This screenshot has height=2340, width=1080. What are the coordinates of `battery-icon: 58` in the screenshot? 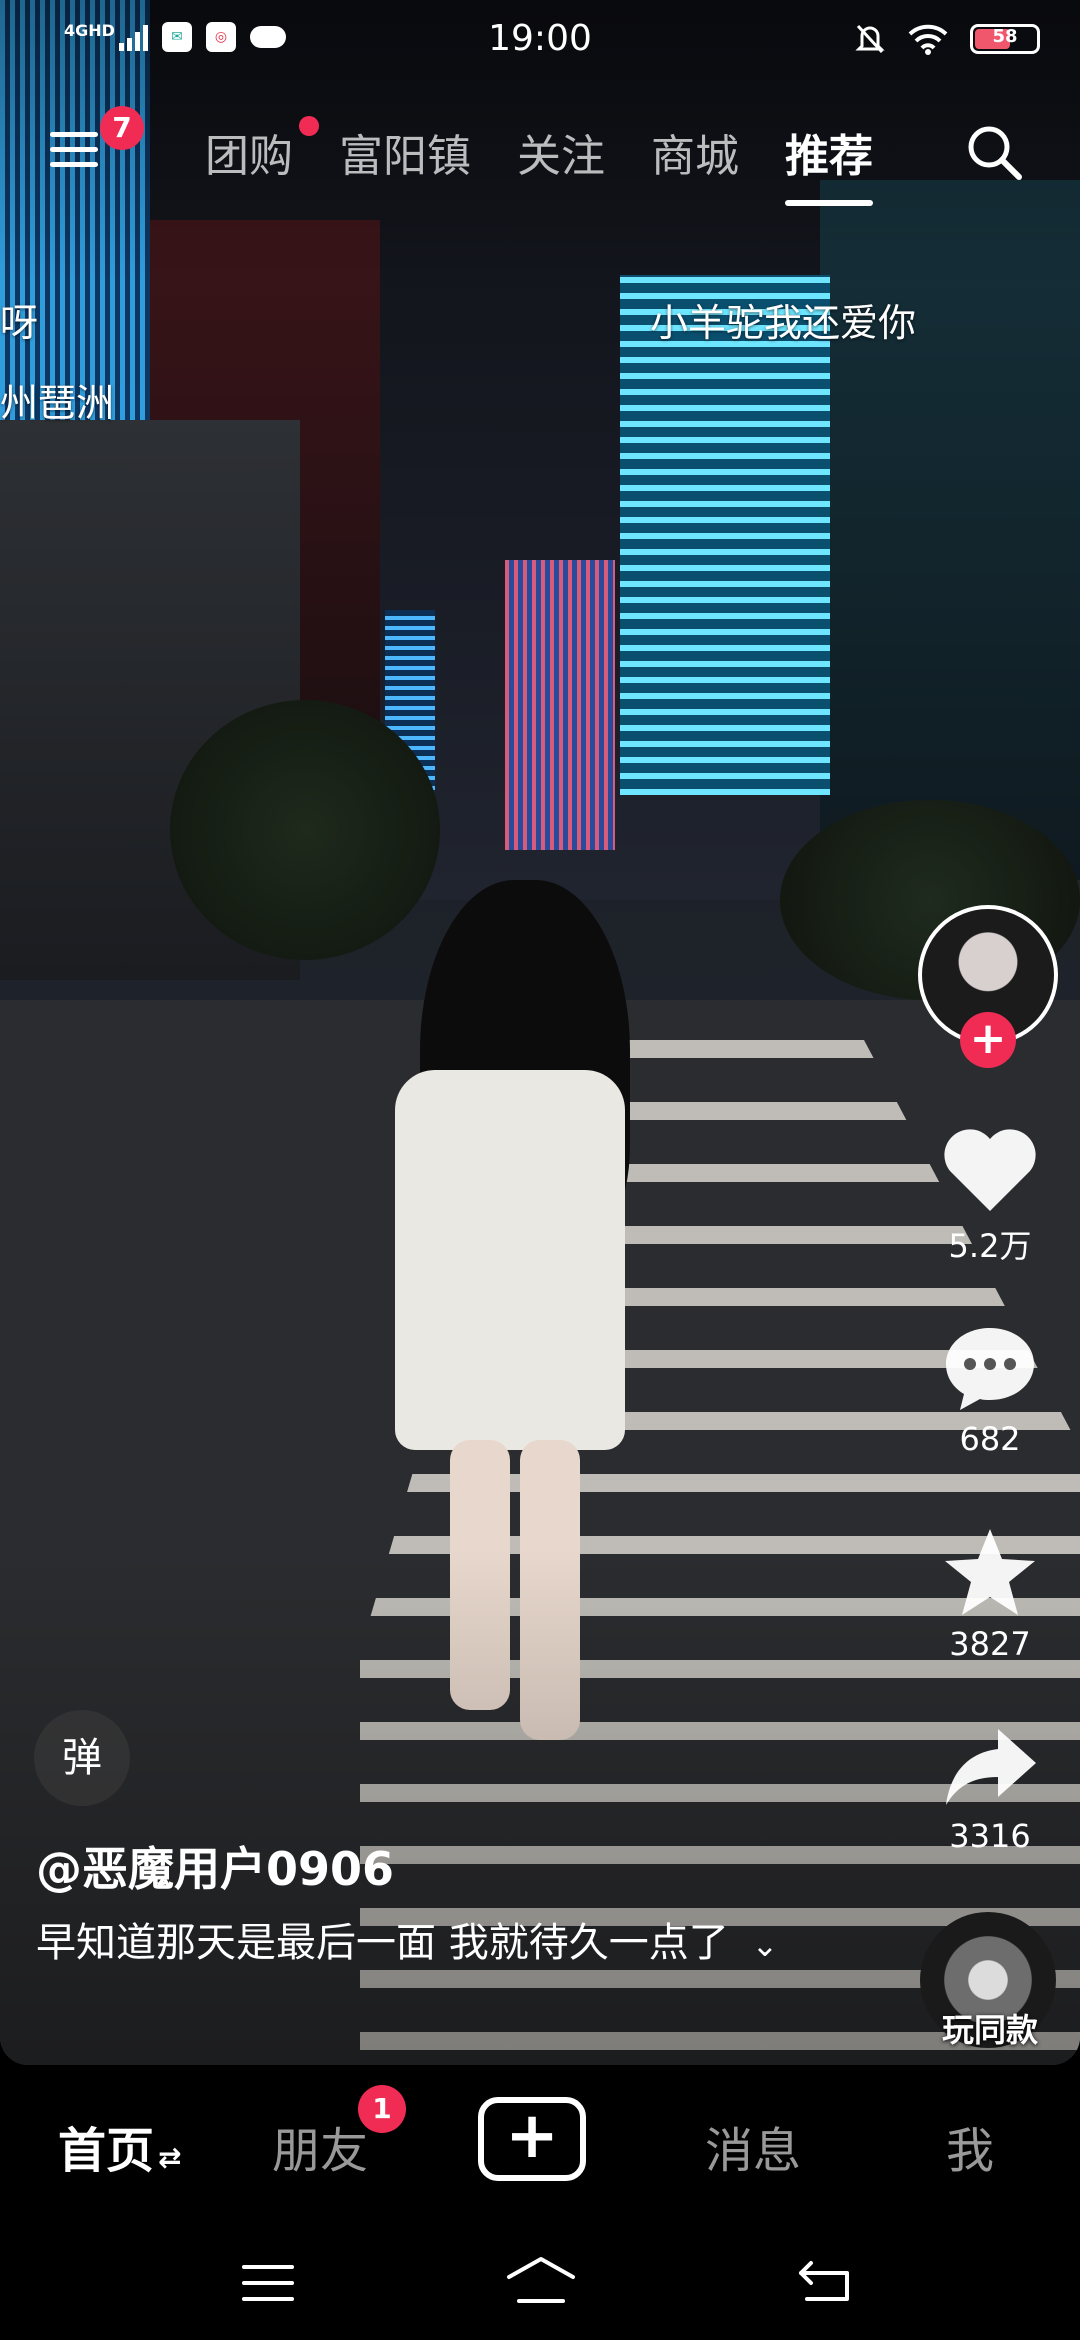 It's located at (1005, 39).